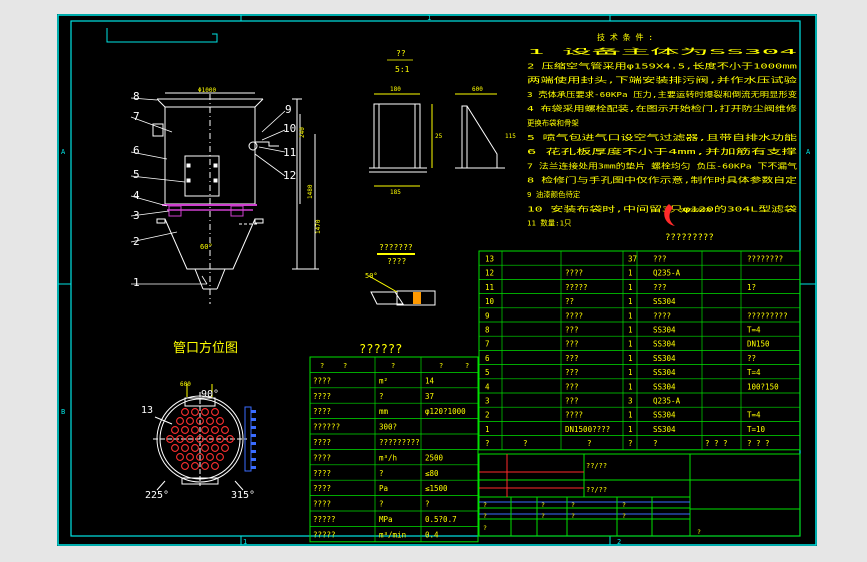 Image resolution: width=867 pixels, height=562 pixels. What do you see at coordinates (399, 442) in the screenshot?
I see `spec-cell-unit: ?????????` at bounding box center [399, 442].